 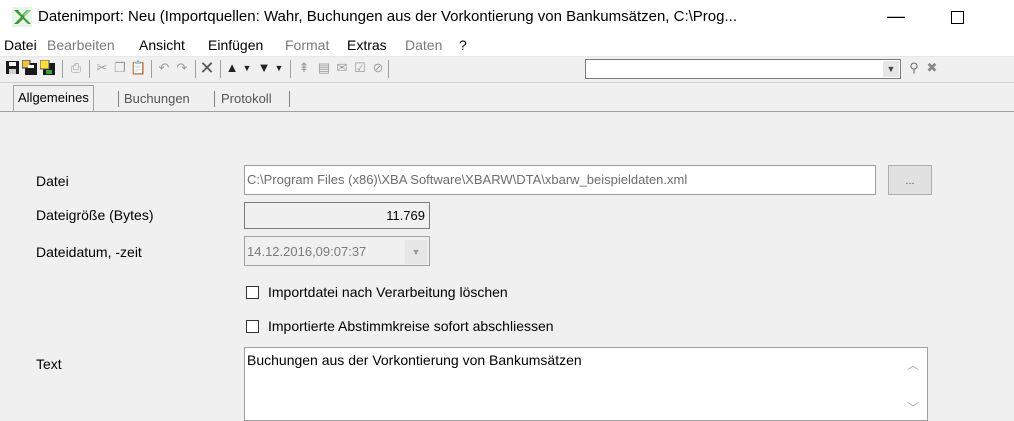 I want to click on delete-icon: ✕, so click(x=207, y=68).